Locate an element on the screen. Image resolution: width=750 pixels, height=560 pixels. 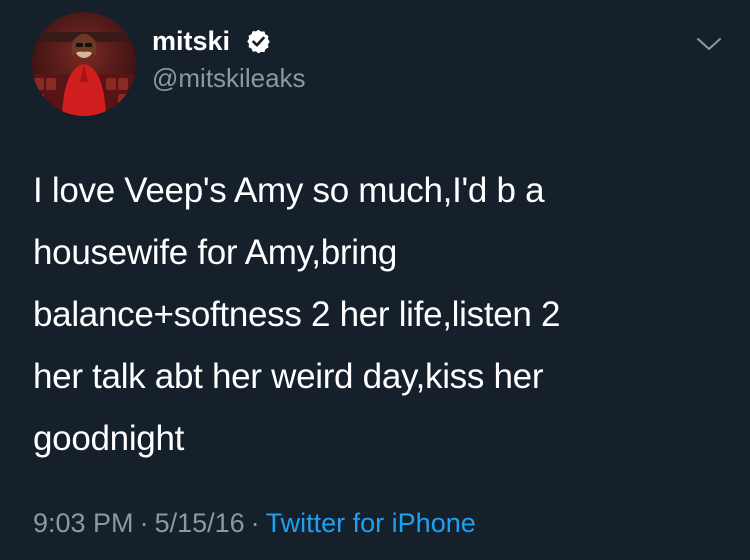
chevron-down-icon is located at coordinates (709, 44).